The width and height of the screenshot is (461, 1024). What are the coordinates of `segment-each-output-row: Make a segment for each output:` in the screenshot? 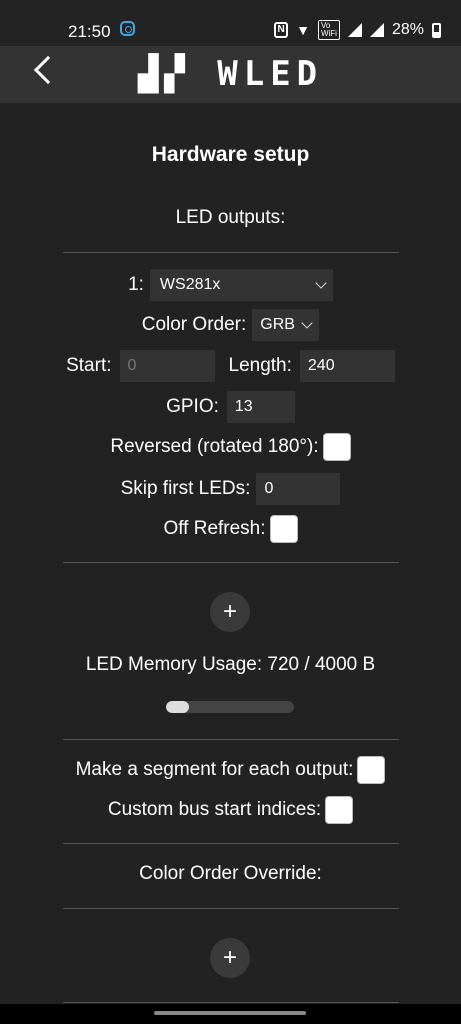 It's located at (230, 770).